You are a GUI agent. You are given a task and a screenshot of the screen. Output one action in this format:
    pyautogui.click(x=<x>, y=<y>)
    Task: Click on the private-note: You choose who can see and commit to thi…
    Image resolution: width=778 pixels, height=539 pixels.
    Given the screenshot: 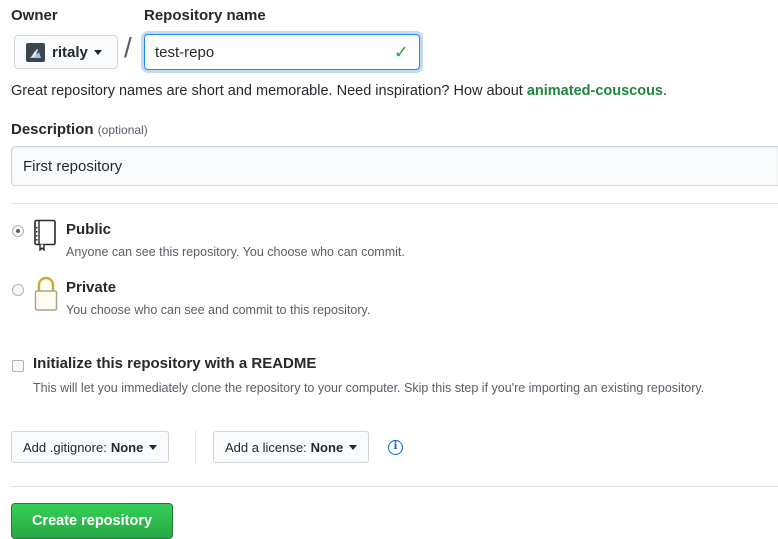 What is the action you would take?
    pyautogui.click(x=218, y=310)
    